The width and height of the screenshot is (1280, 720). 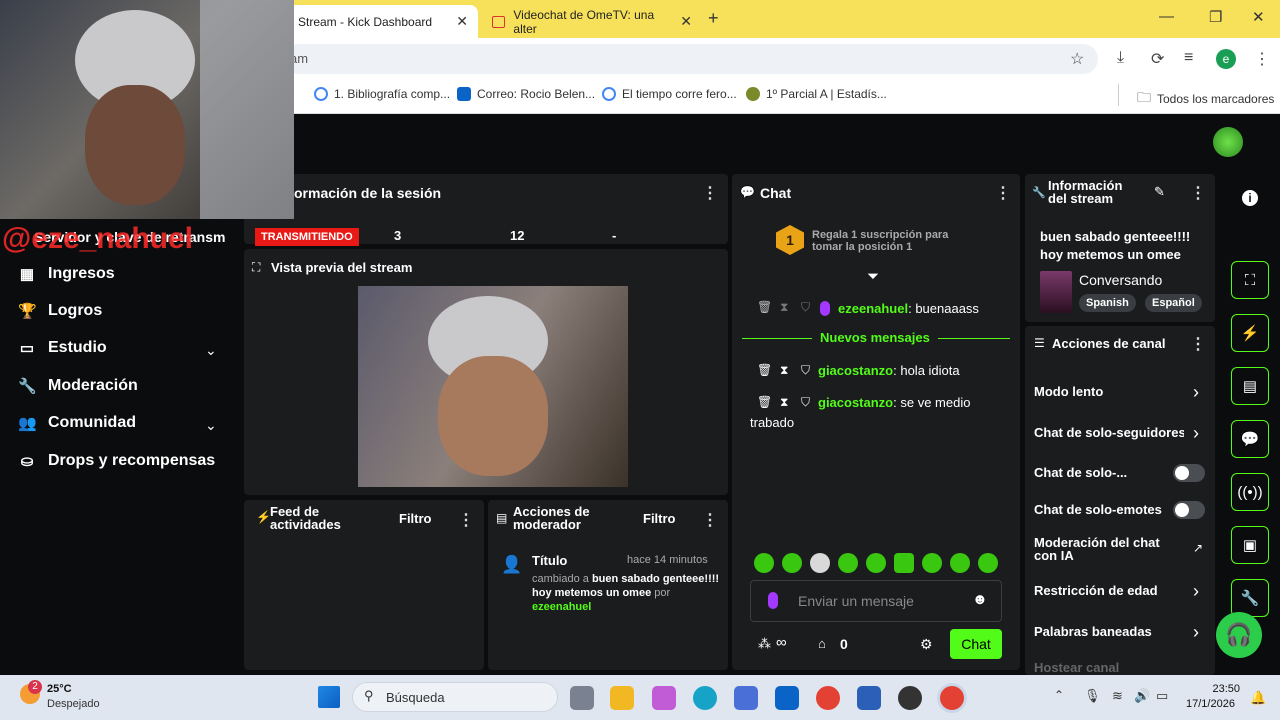 I want to click on obs-icon, so click(x=910, y=698).